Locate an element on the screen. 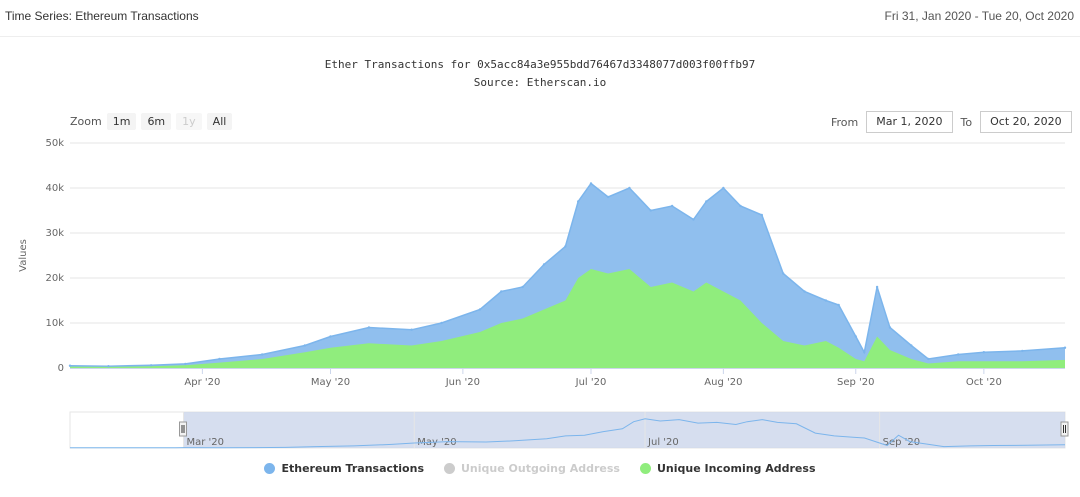  navigator-right-handle is located at coordinates (1064, 429).